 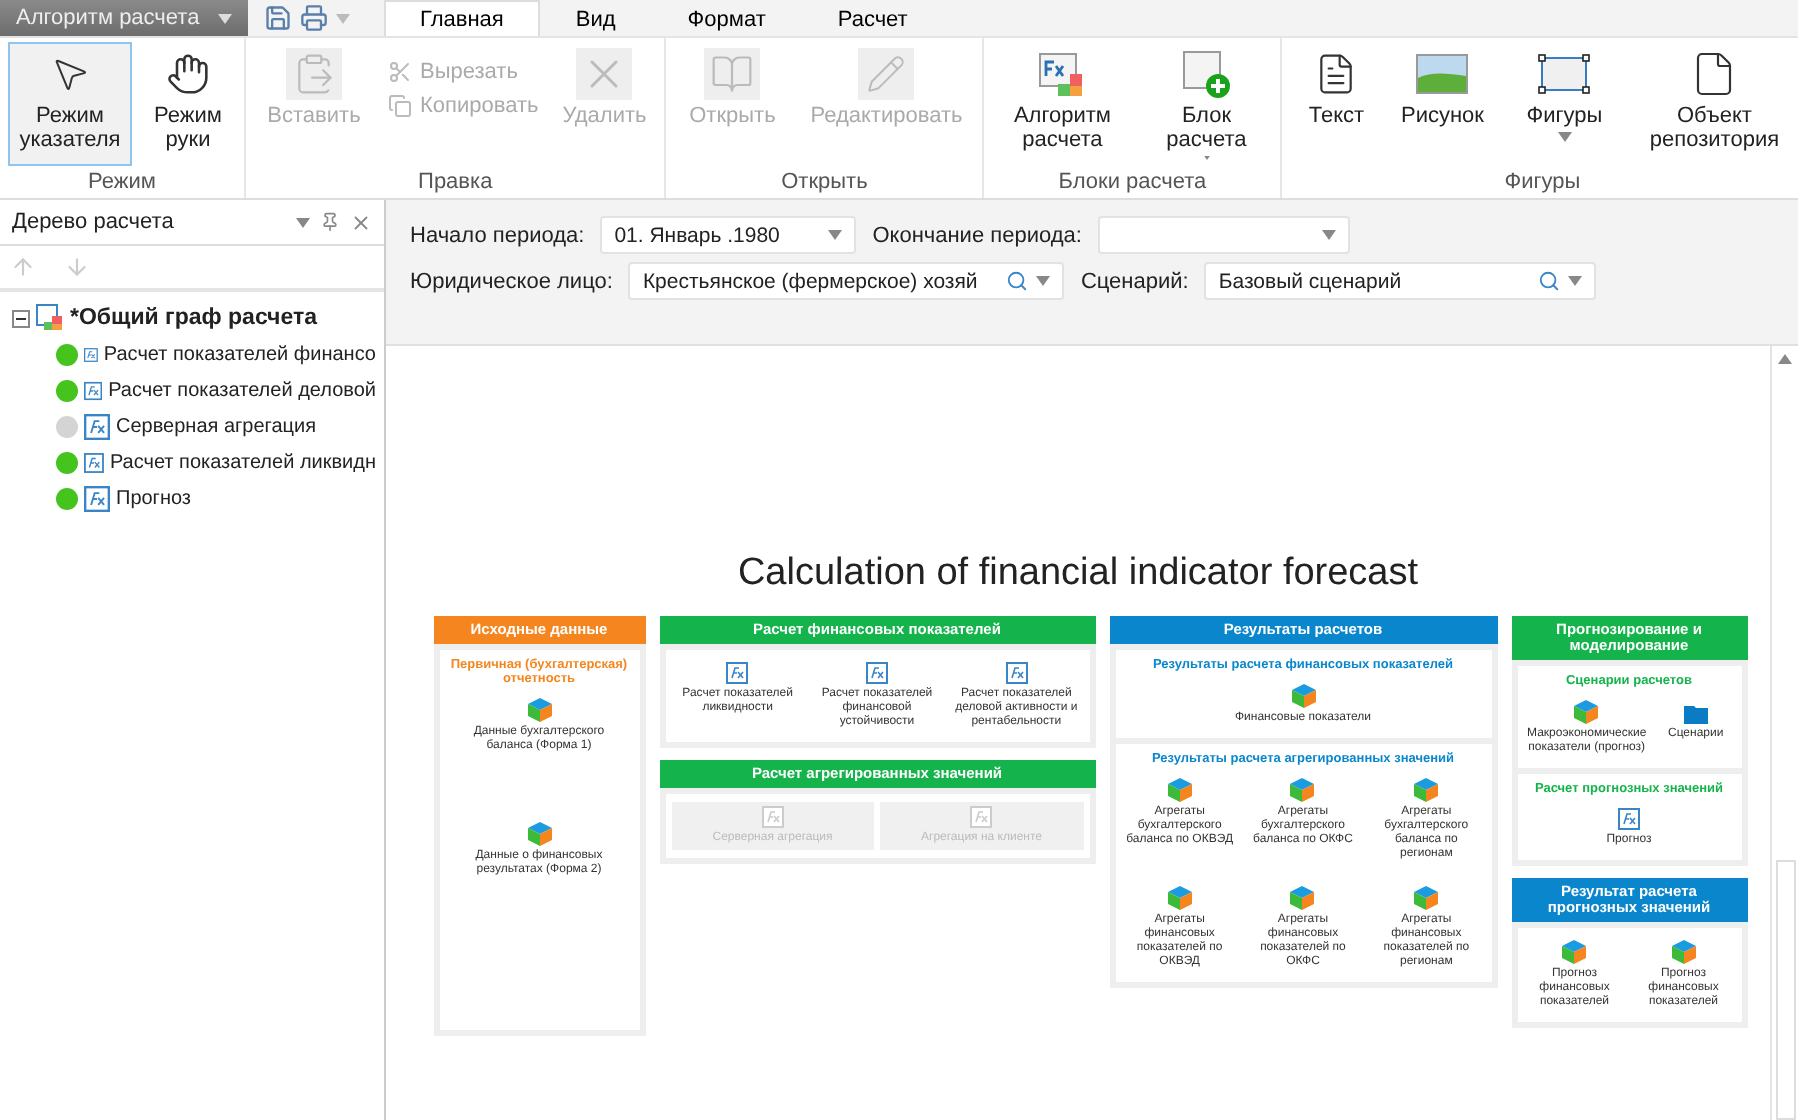 I want to click on tree-item: Прогноз, so click(x=192, y=498).